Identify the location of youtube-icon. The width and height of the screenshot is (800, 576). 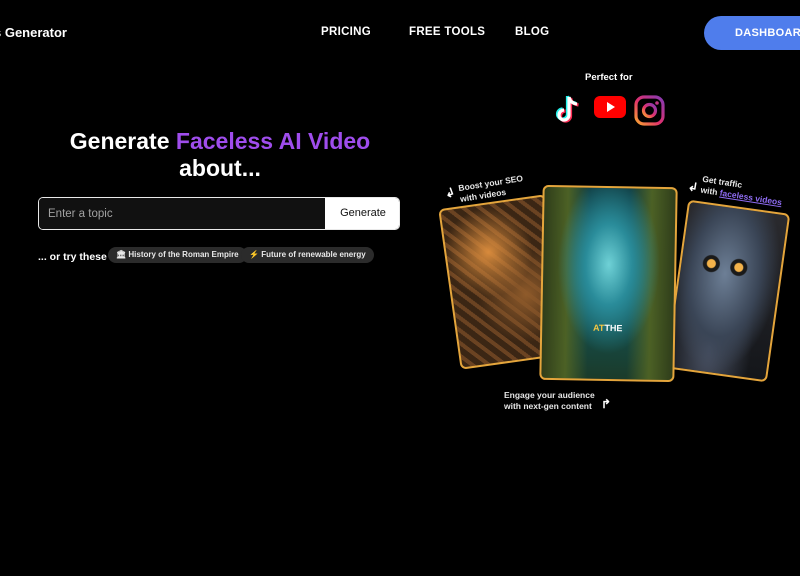
(610, 107).